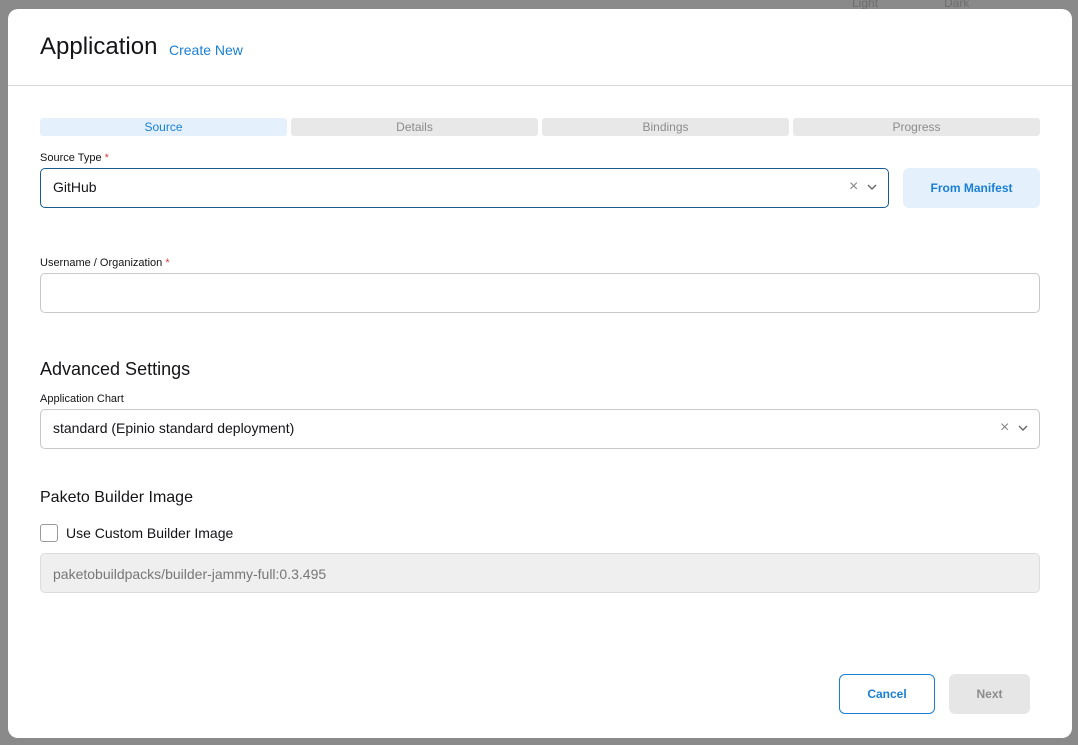 The width and height of the screenshot is (1078, 745). I want to click on username-label-text: Username / Organization, so click(101, 263).